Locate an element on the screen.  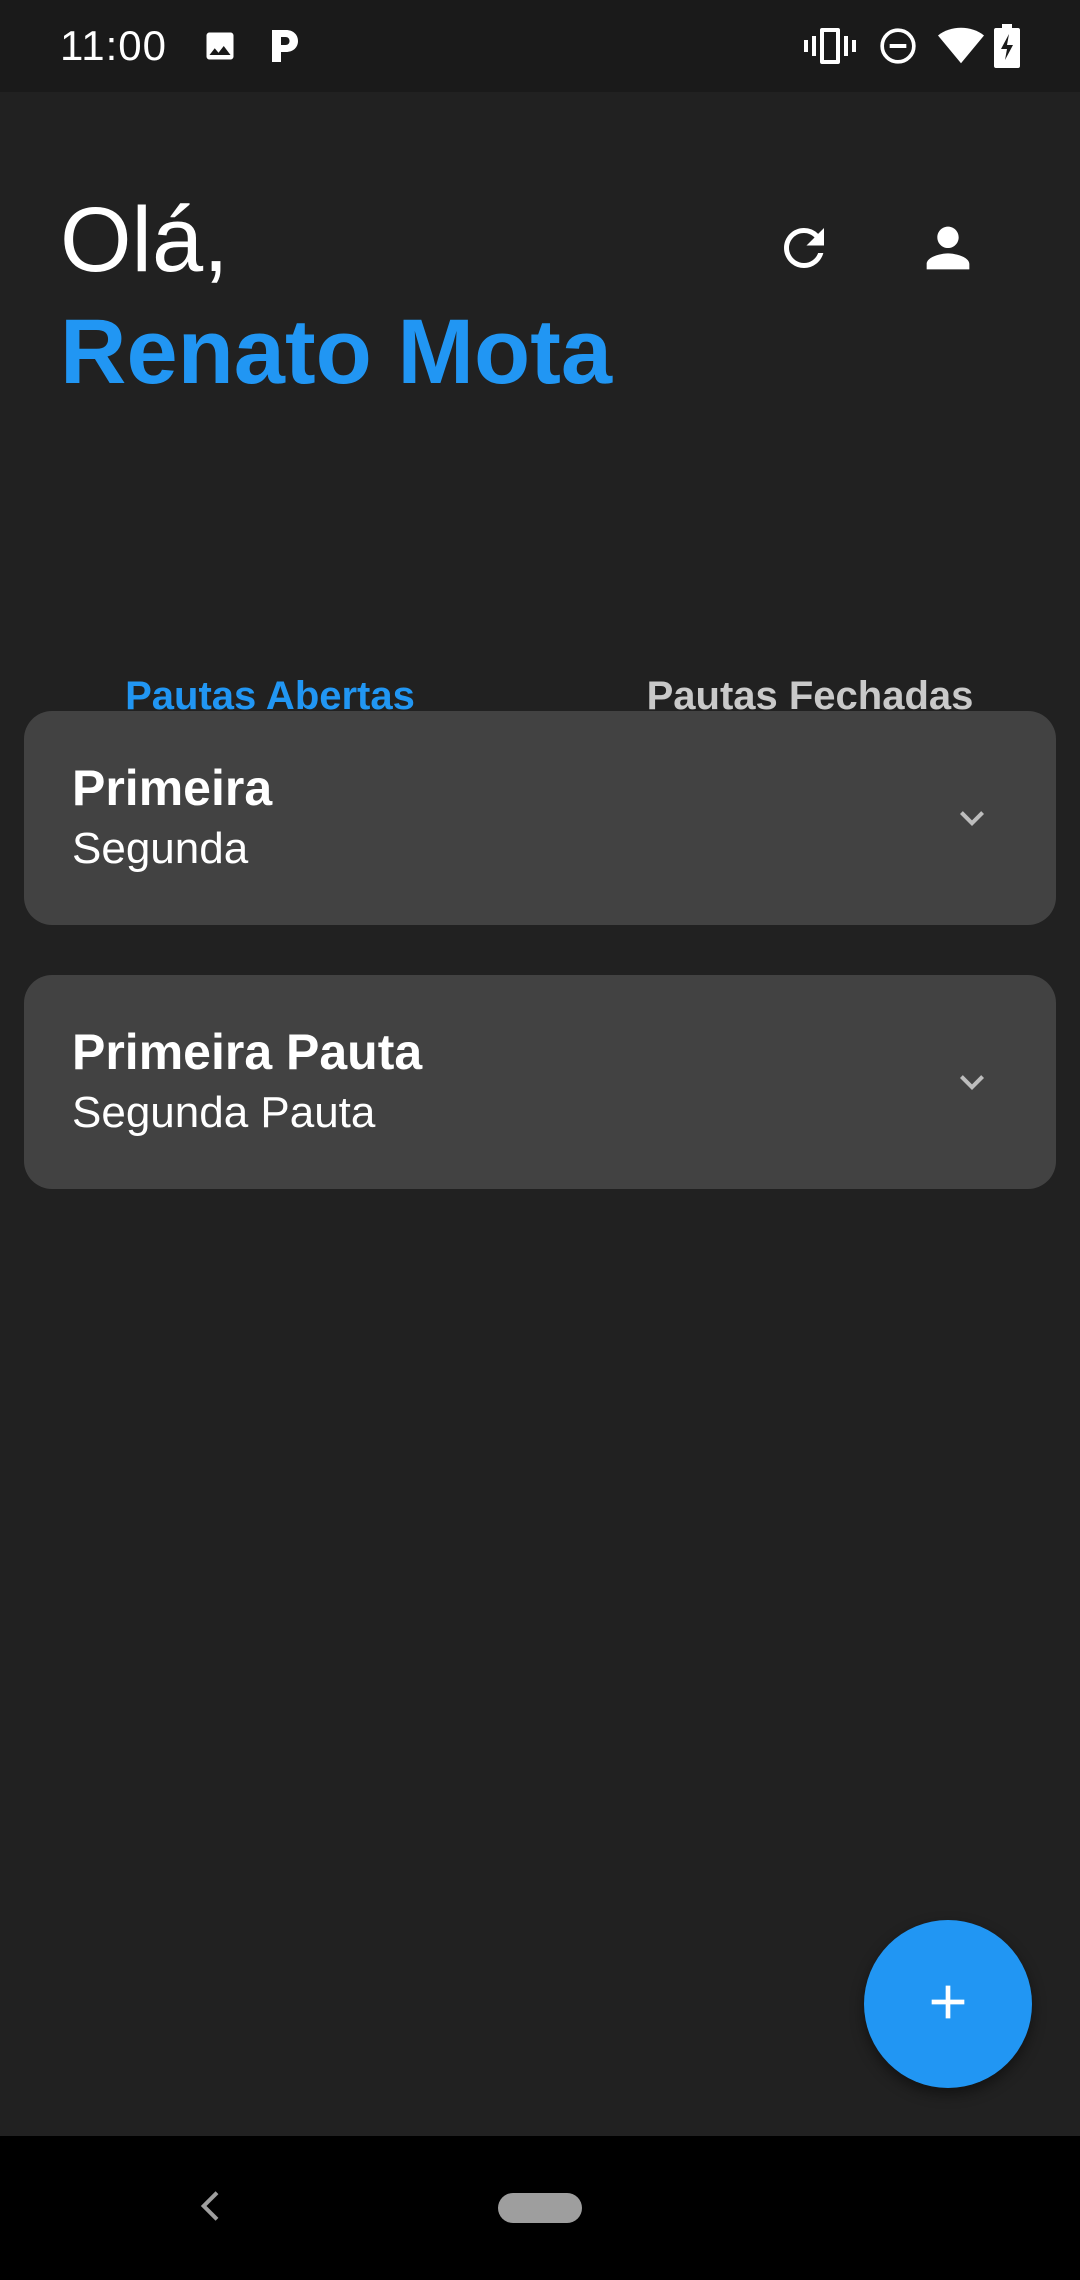
status-bar: 11:00 is located at coordinates (540, 46).